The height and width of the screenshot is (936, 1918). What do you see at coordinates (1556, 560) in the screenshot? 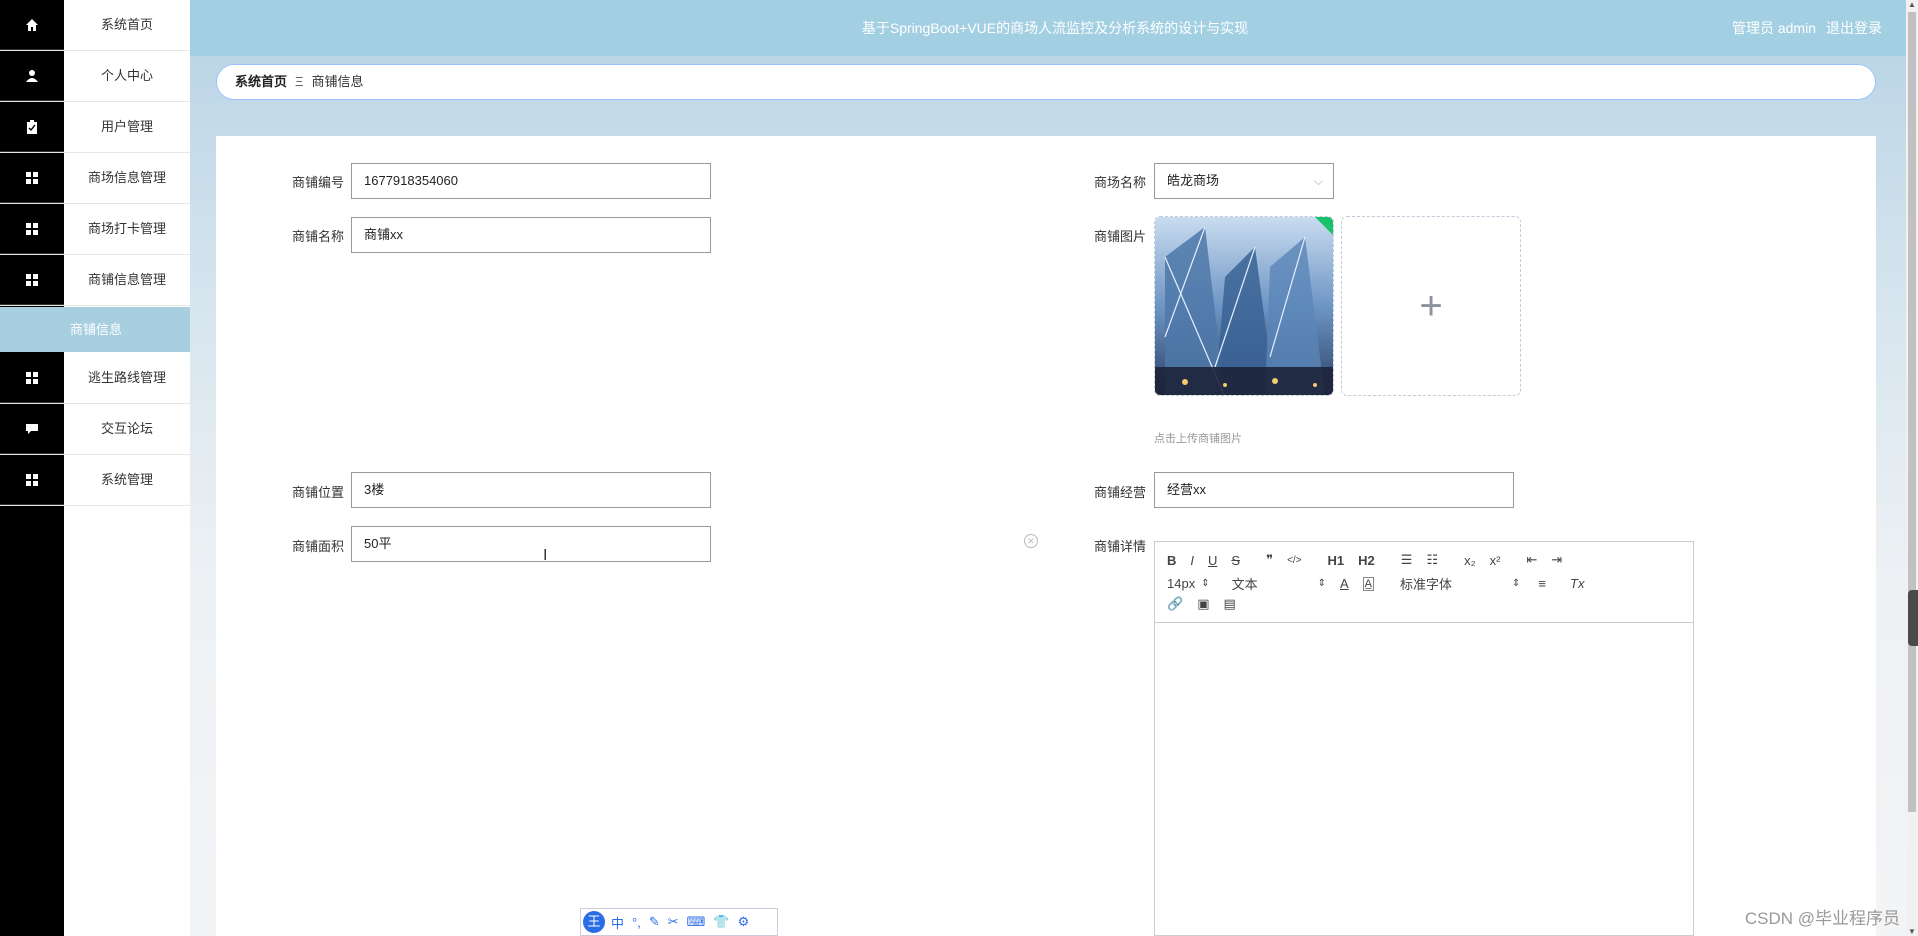
I see `indent-button: ⇥` at bounding box center [1556, 560].